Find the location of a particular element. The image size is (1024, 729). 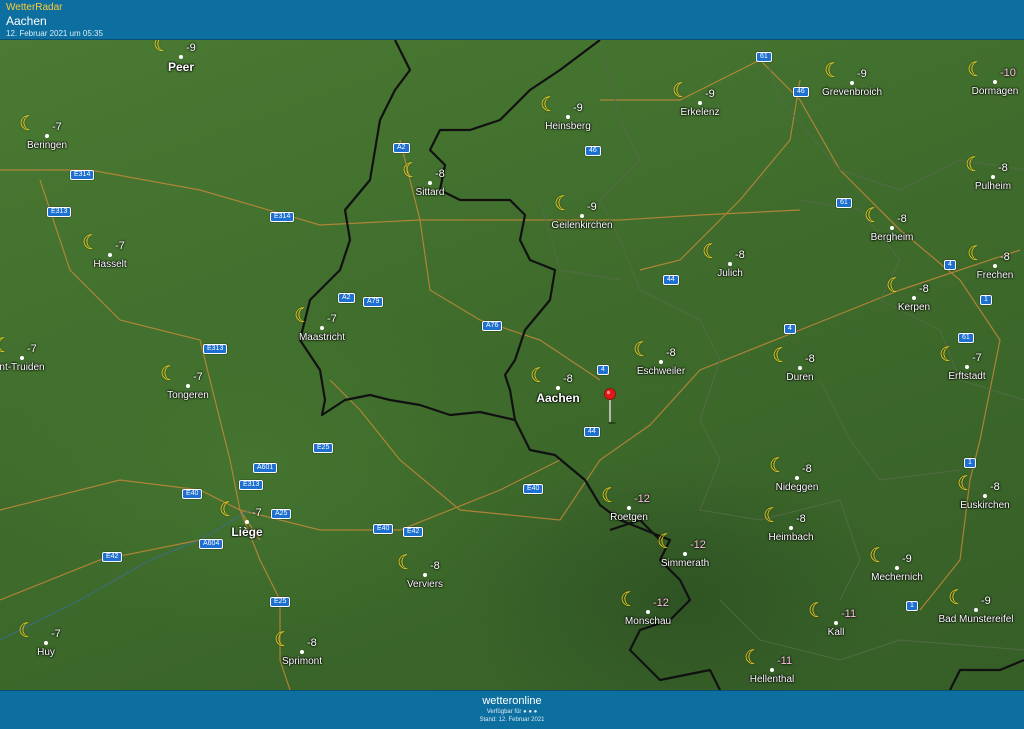

place-name: Euskirchen is located at coordinates (985, 505).